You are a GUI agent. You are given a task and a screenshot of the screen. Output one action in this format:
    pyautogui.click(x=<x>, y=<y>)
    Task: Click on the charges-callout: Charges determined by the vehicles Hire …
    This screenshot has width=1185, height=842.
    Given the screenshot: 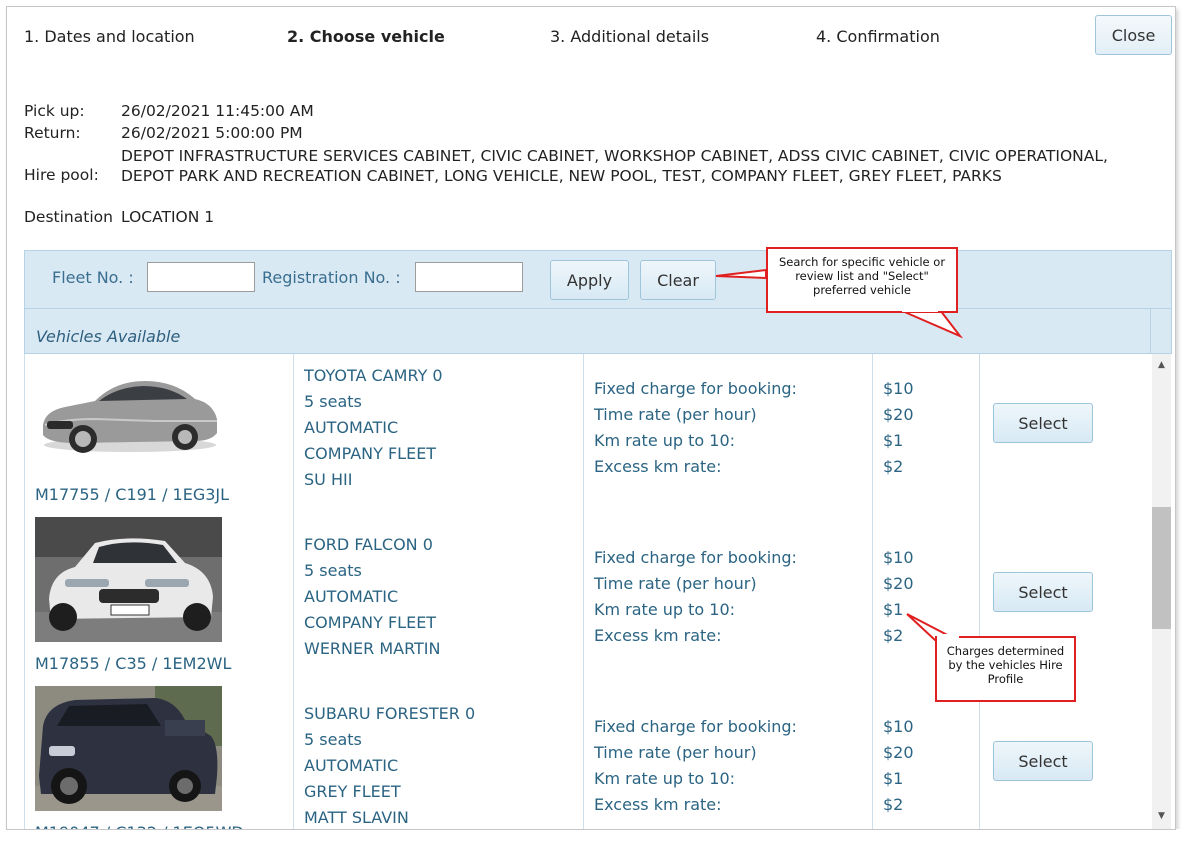 What is the action you would take?
    pyautogui.click(x=1005, y=669)
    